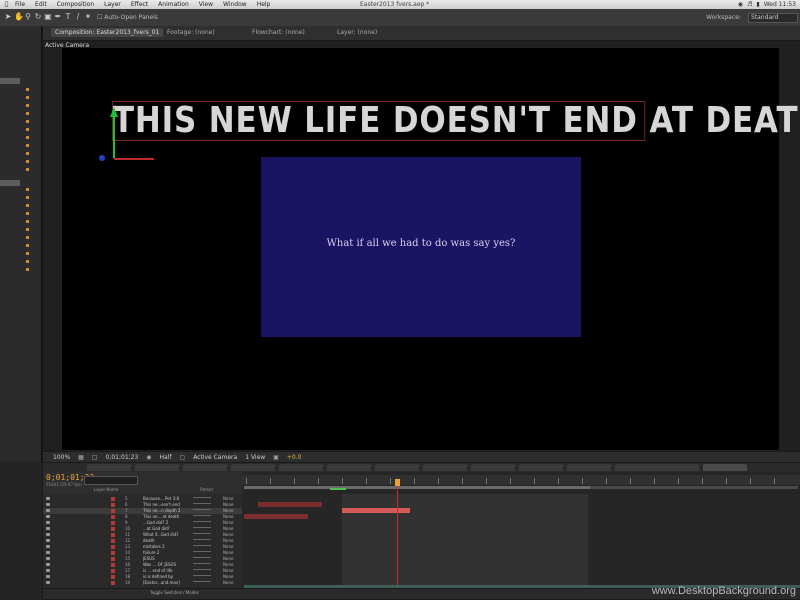 Image resolution: width=800 pixels, height=600 pixels. What do you see at coordinates (148, 457) in the screenshot?
I see `snapshot-icon: ◉` at bounding box center [148, 457].